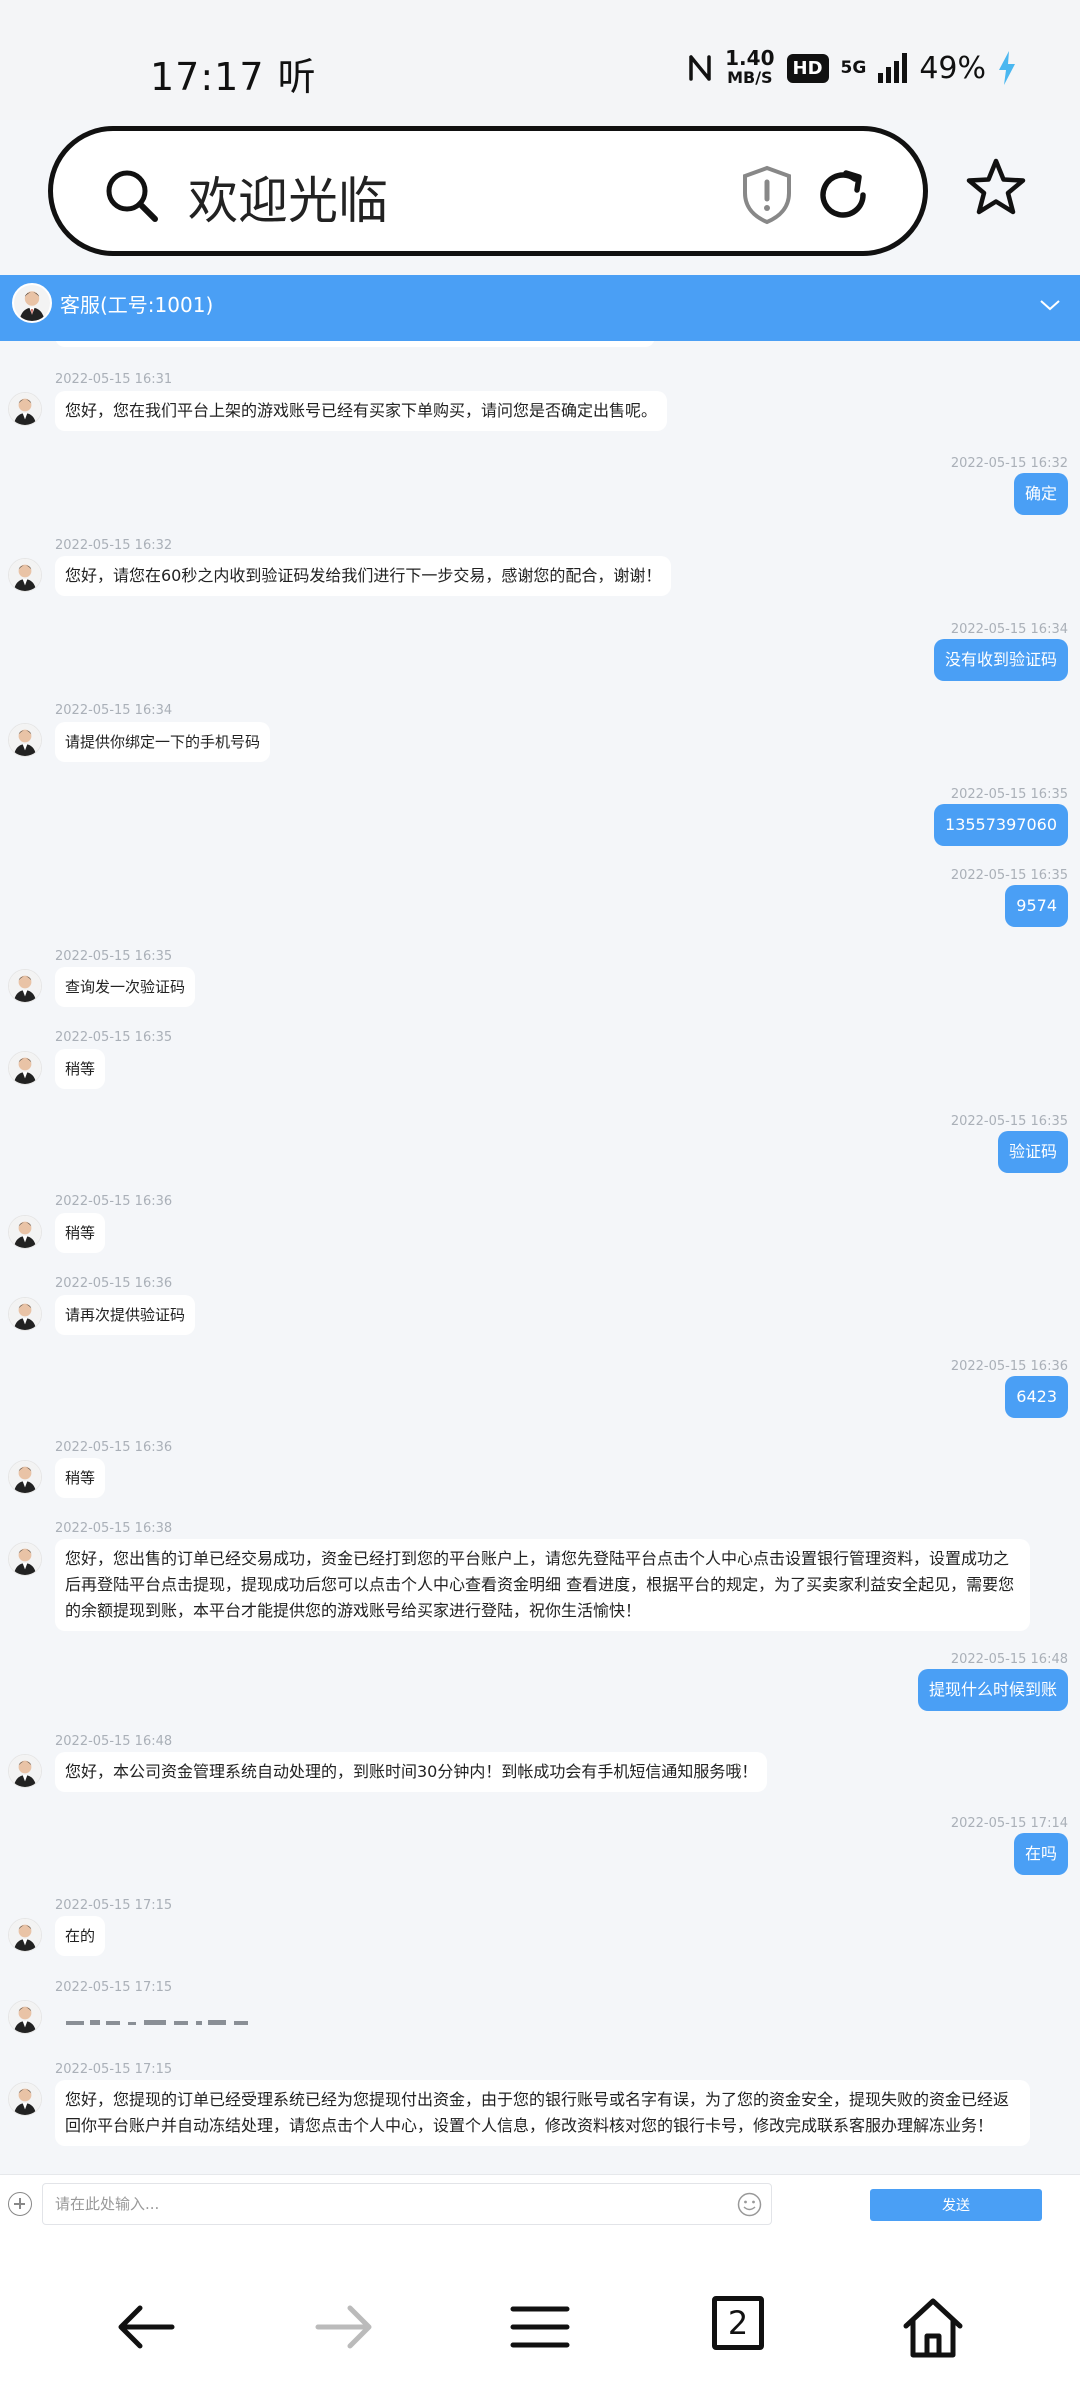 Image resolution: width=1080 pixels, height=2400 pixels. What do you see at coordinates (355, 344) in the screenshot?
I see `previous-message-bubble` at bounding box center [355, 344].